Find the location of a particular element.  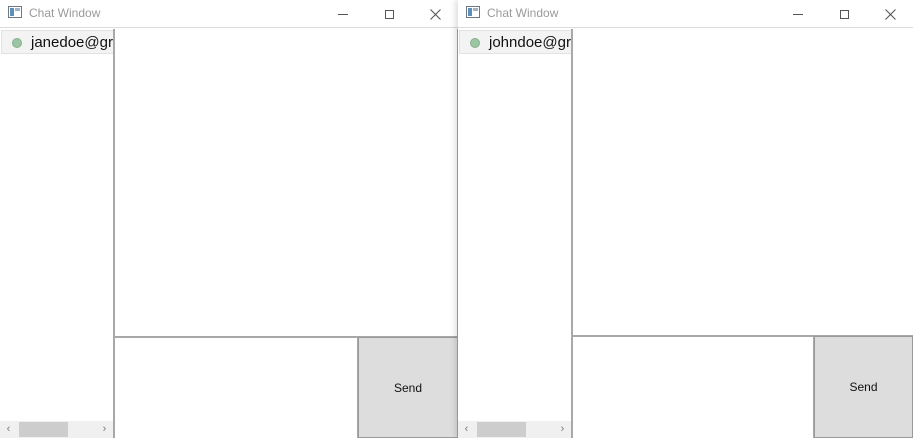

contact-label: janedoe@gr is located at coordinates (72, 42).